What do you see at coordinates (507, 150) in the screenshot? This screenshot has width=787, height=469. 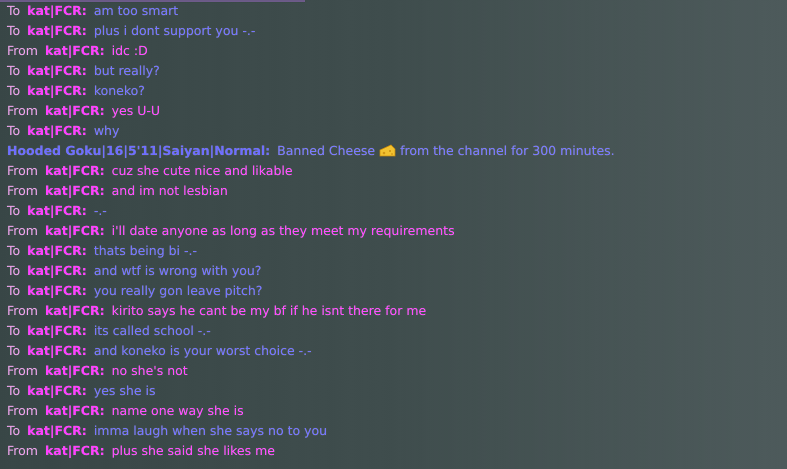 I see `message-text: from the channel for 300 minutes.` at bounding box center [507, 150].